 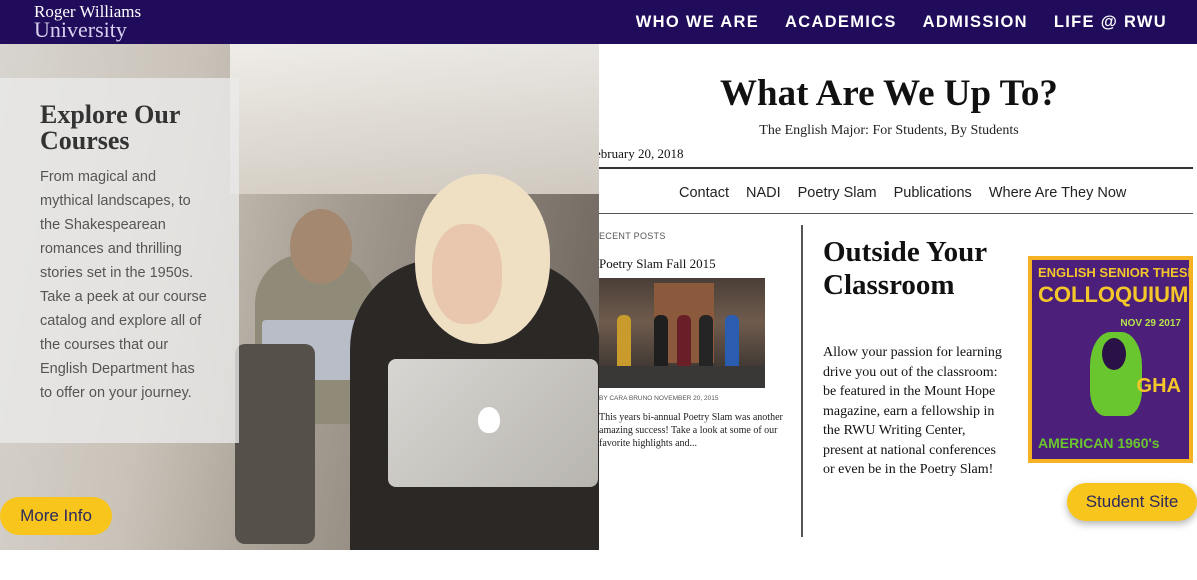 I want to click on rwu-logo: Roger Williams University, so click(x=87, y=22).